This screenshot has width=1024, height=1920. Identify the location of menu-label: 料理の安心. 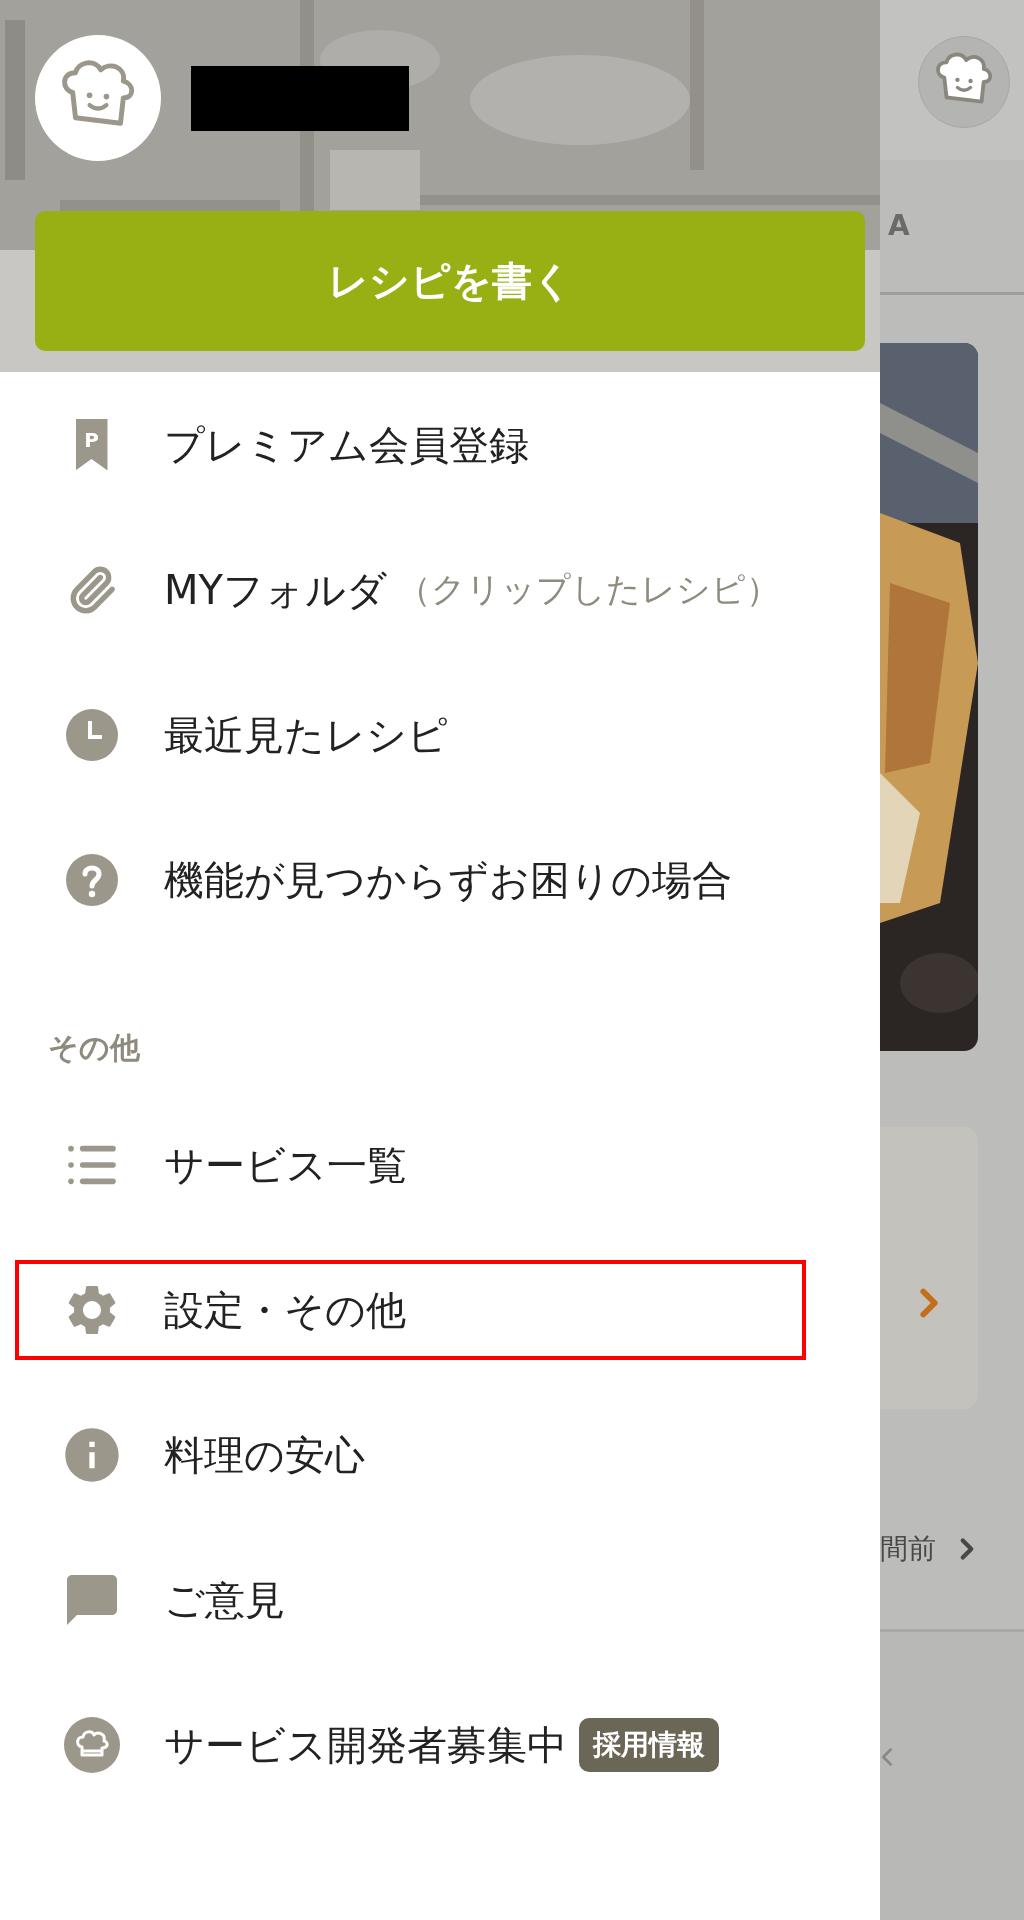
(264, 1455).